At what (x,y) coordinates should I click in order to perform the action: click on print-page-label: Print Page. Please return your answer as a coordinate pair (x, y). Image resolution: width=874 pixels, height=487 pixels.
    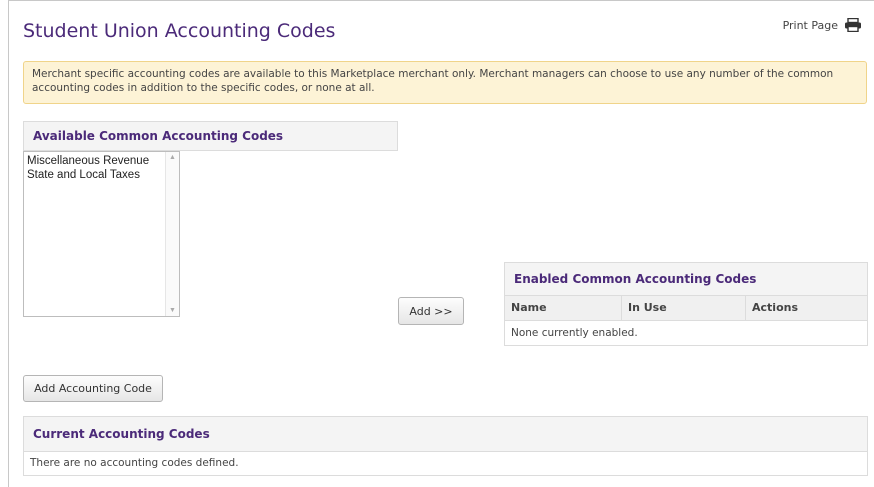
    Looking at the image, I should click on (810, 25).